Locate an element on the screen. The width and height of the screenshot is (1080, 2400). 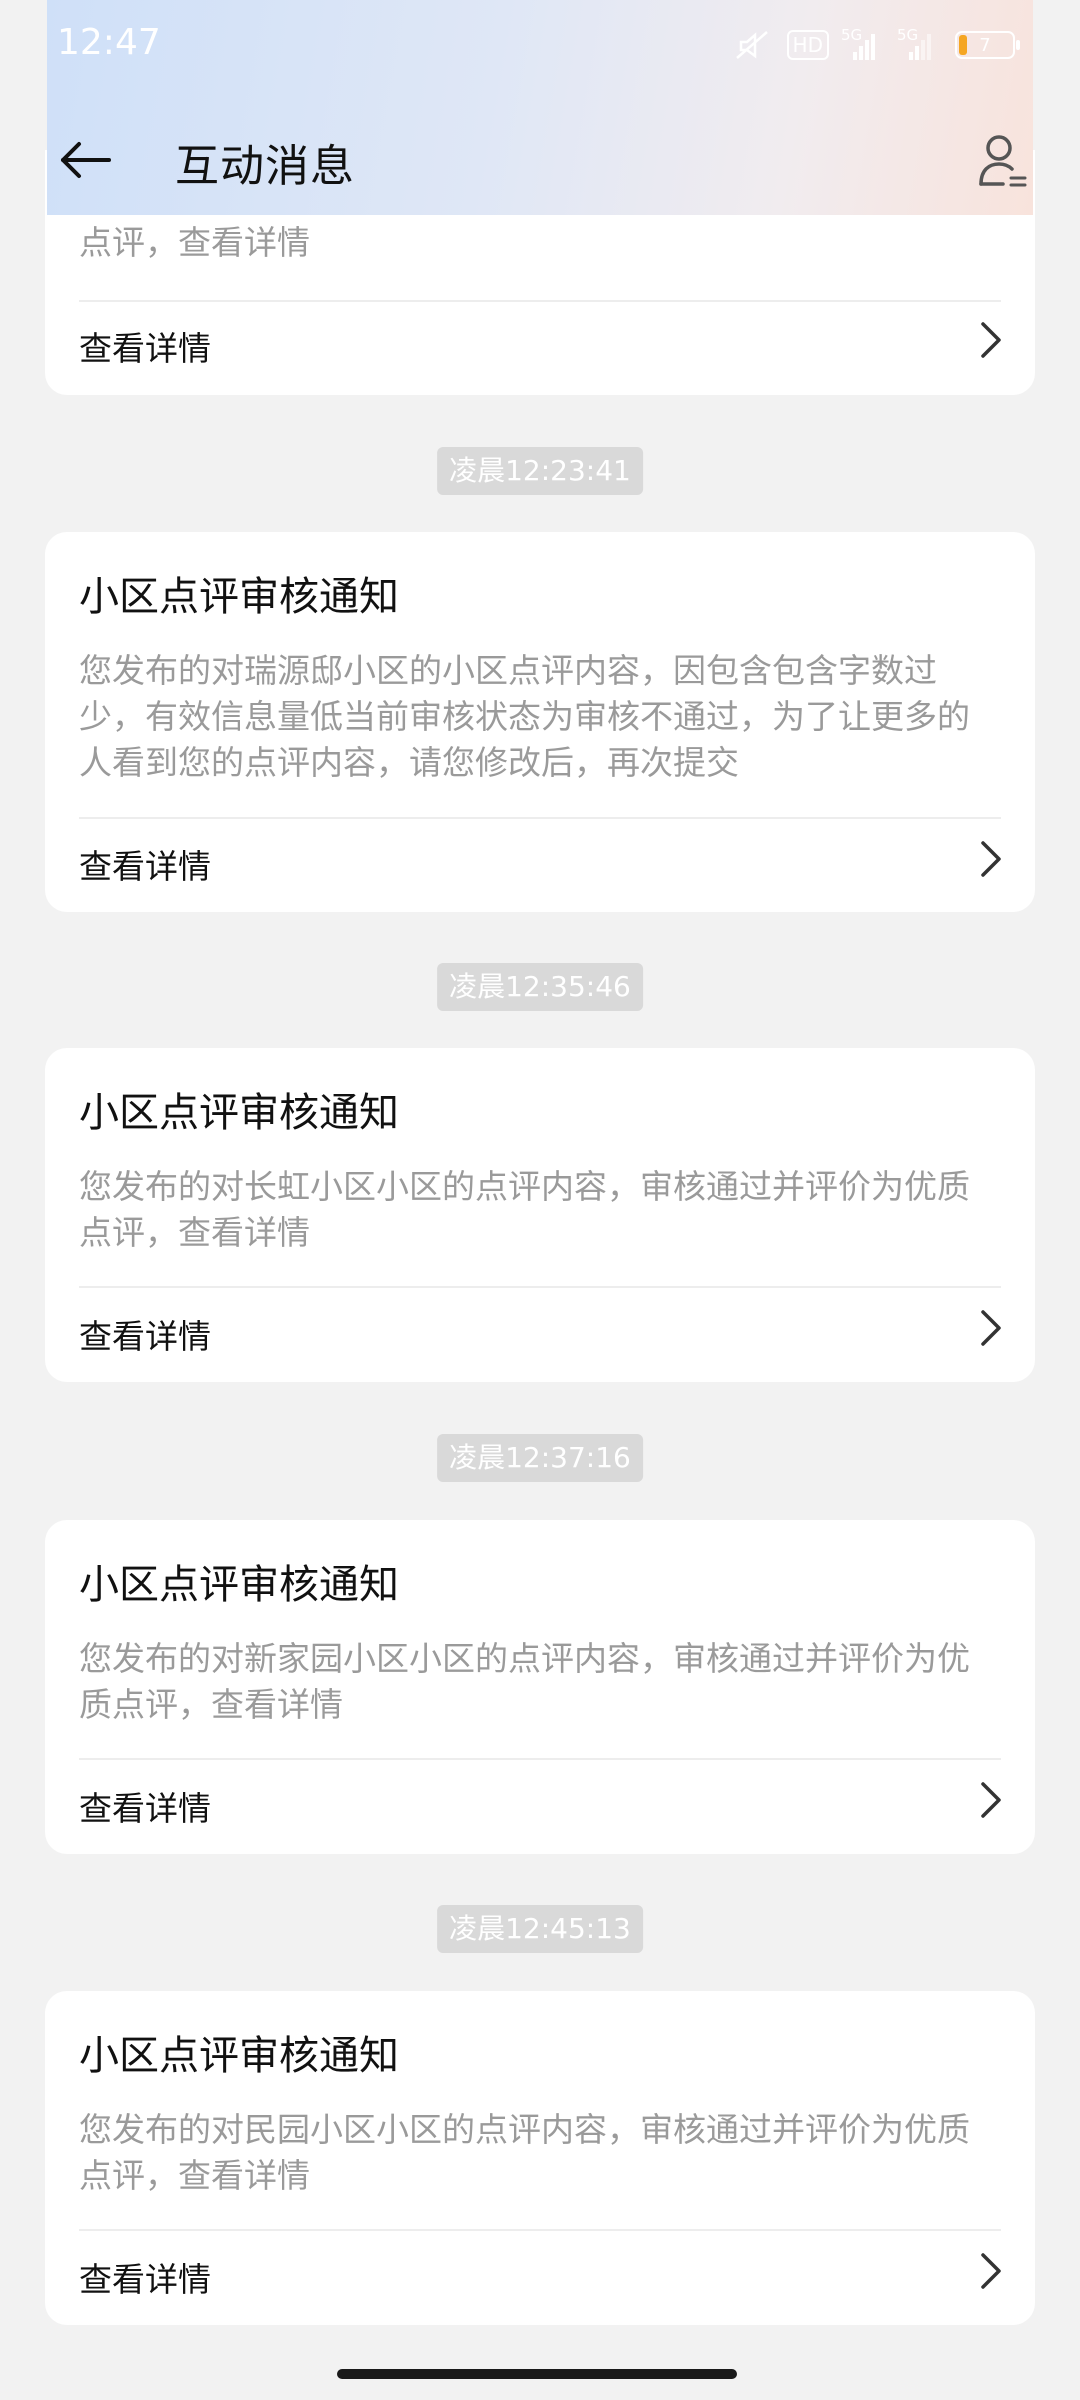
home-indicator is located at coordinates (537, 2374).